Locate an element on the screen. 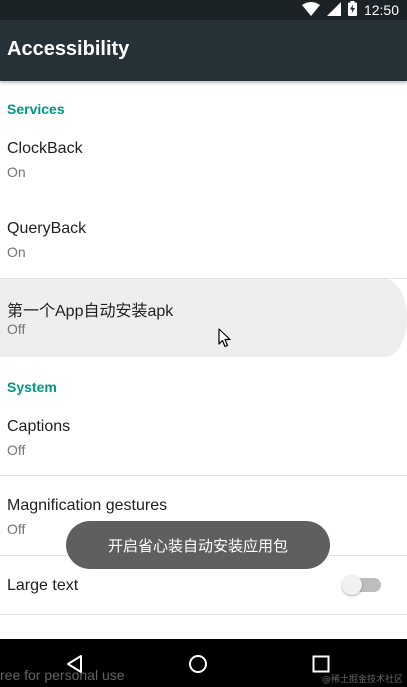  home-icon is located at coordinates (198, 664).